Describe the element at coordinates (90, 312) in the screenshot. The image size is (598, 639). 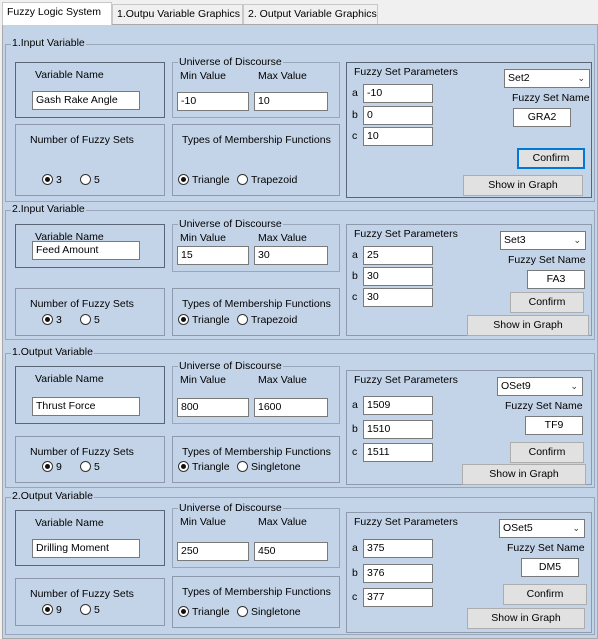
I see `input-2-number-of-fuzzy-sets-box` at that location.